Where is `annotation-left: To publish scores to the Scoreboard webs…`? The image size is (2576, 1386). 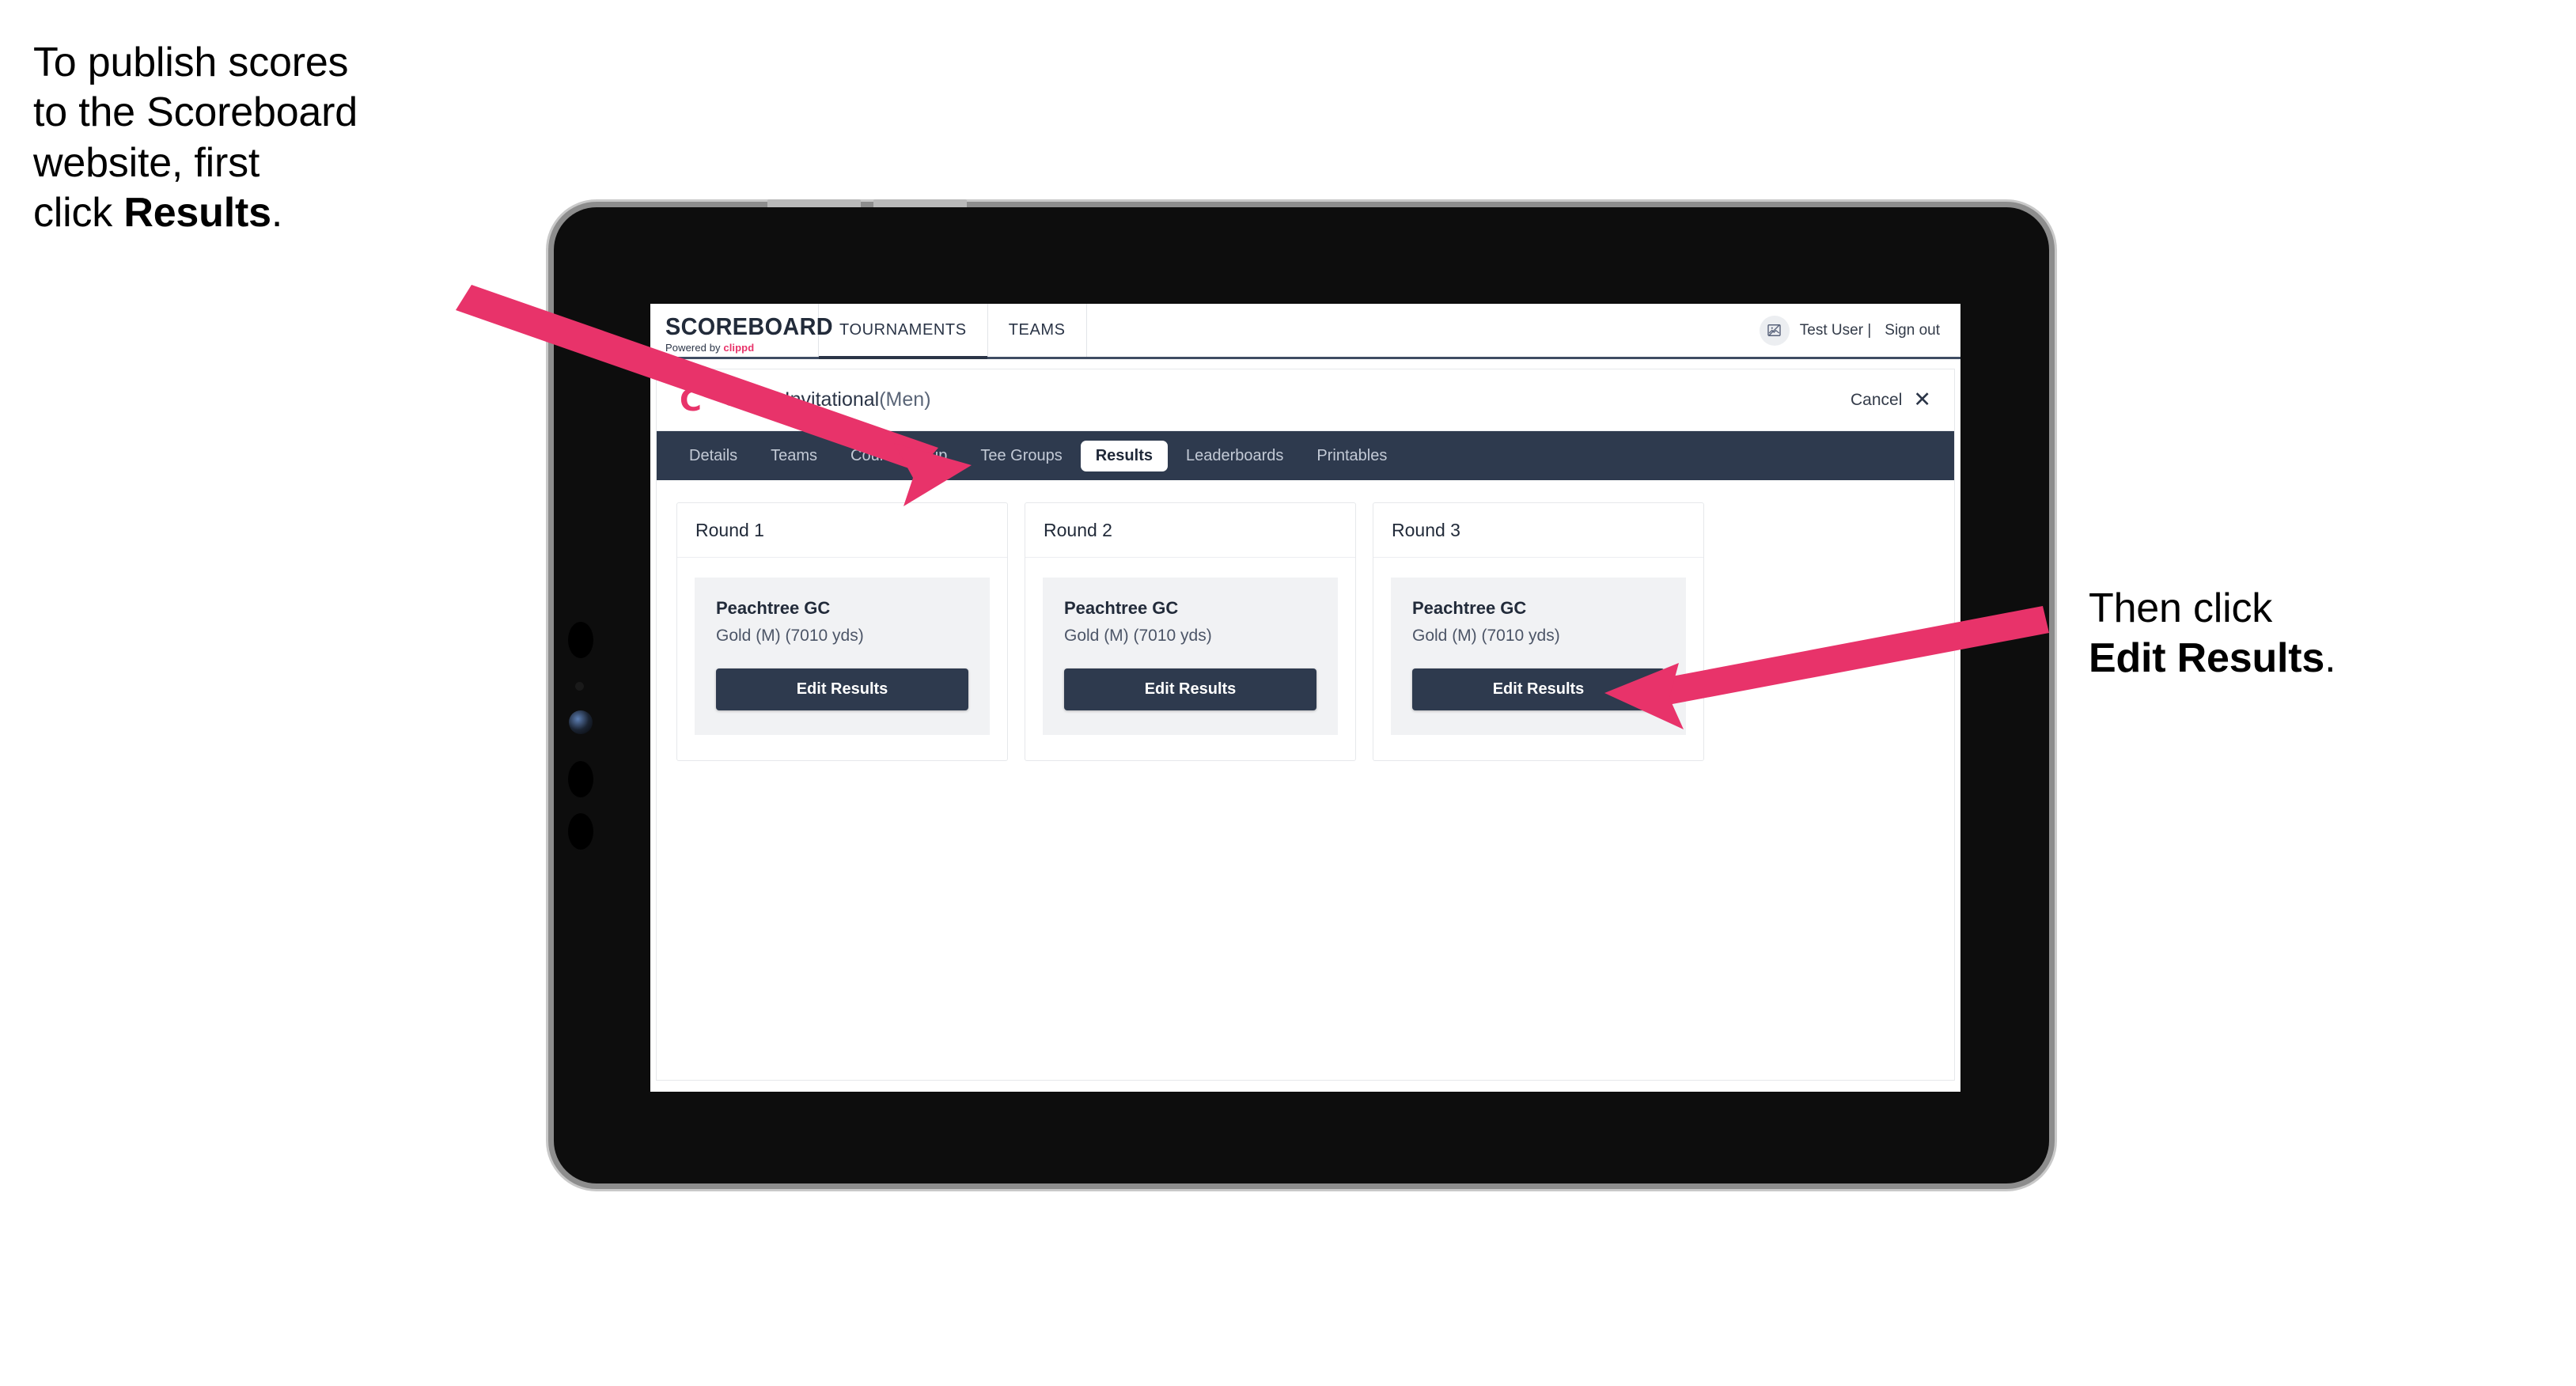
annotation-left: To publish scores to the Scoreboard webs… is located at coordinates (310, 139).